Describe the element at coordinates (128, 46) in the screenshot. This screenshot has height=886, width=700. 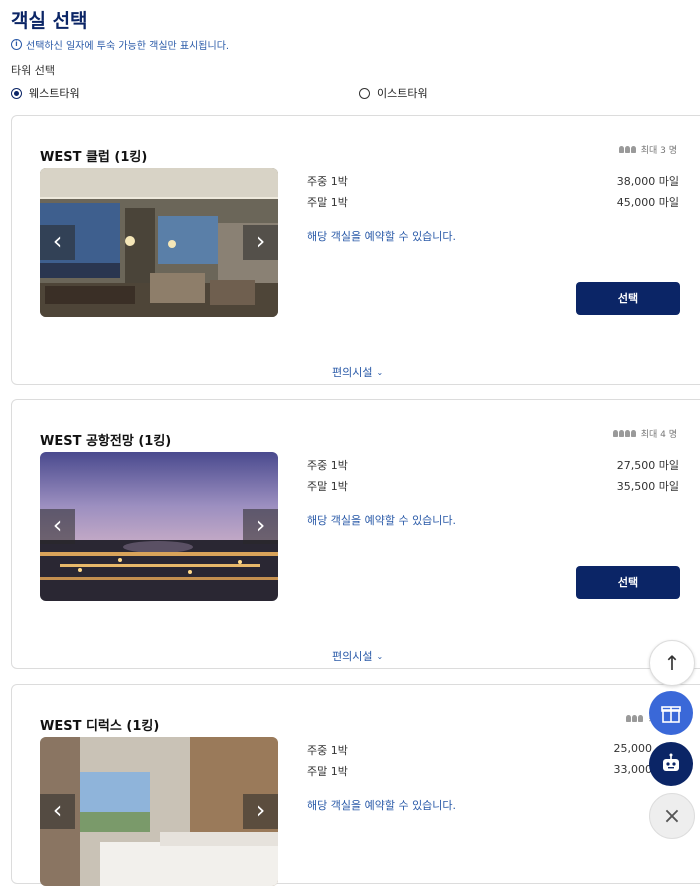
I see `notice-text: 선택하신 일자에 투숙 가능한 객실만 표시됩니다.` at that location.